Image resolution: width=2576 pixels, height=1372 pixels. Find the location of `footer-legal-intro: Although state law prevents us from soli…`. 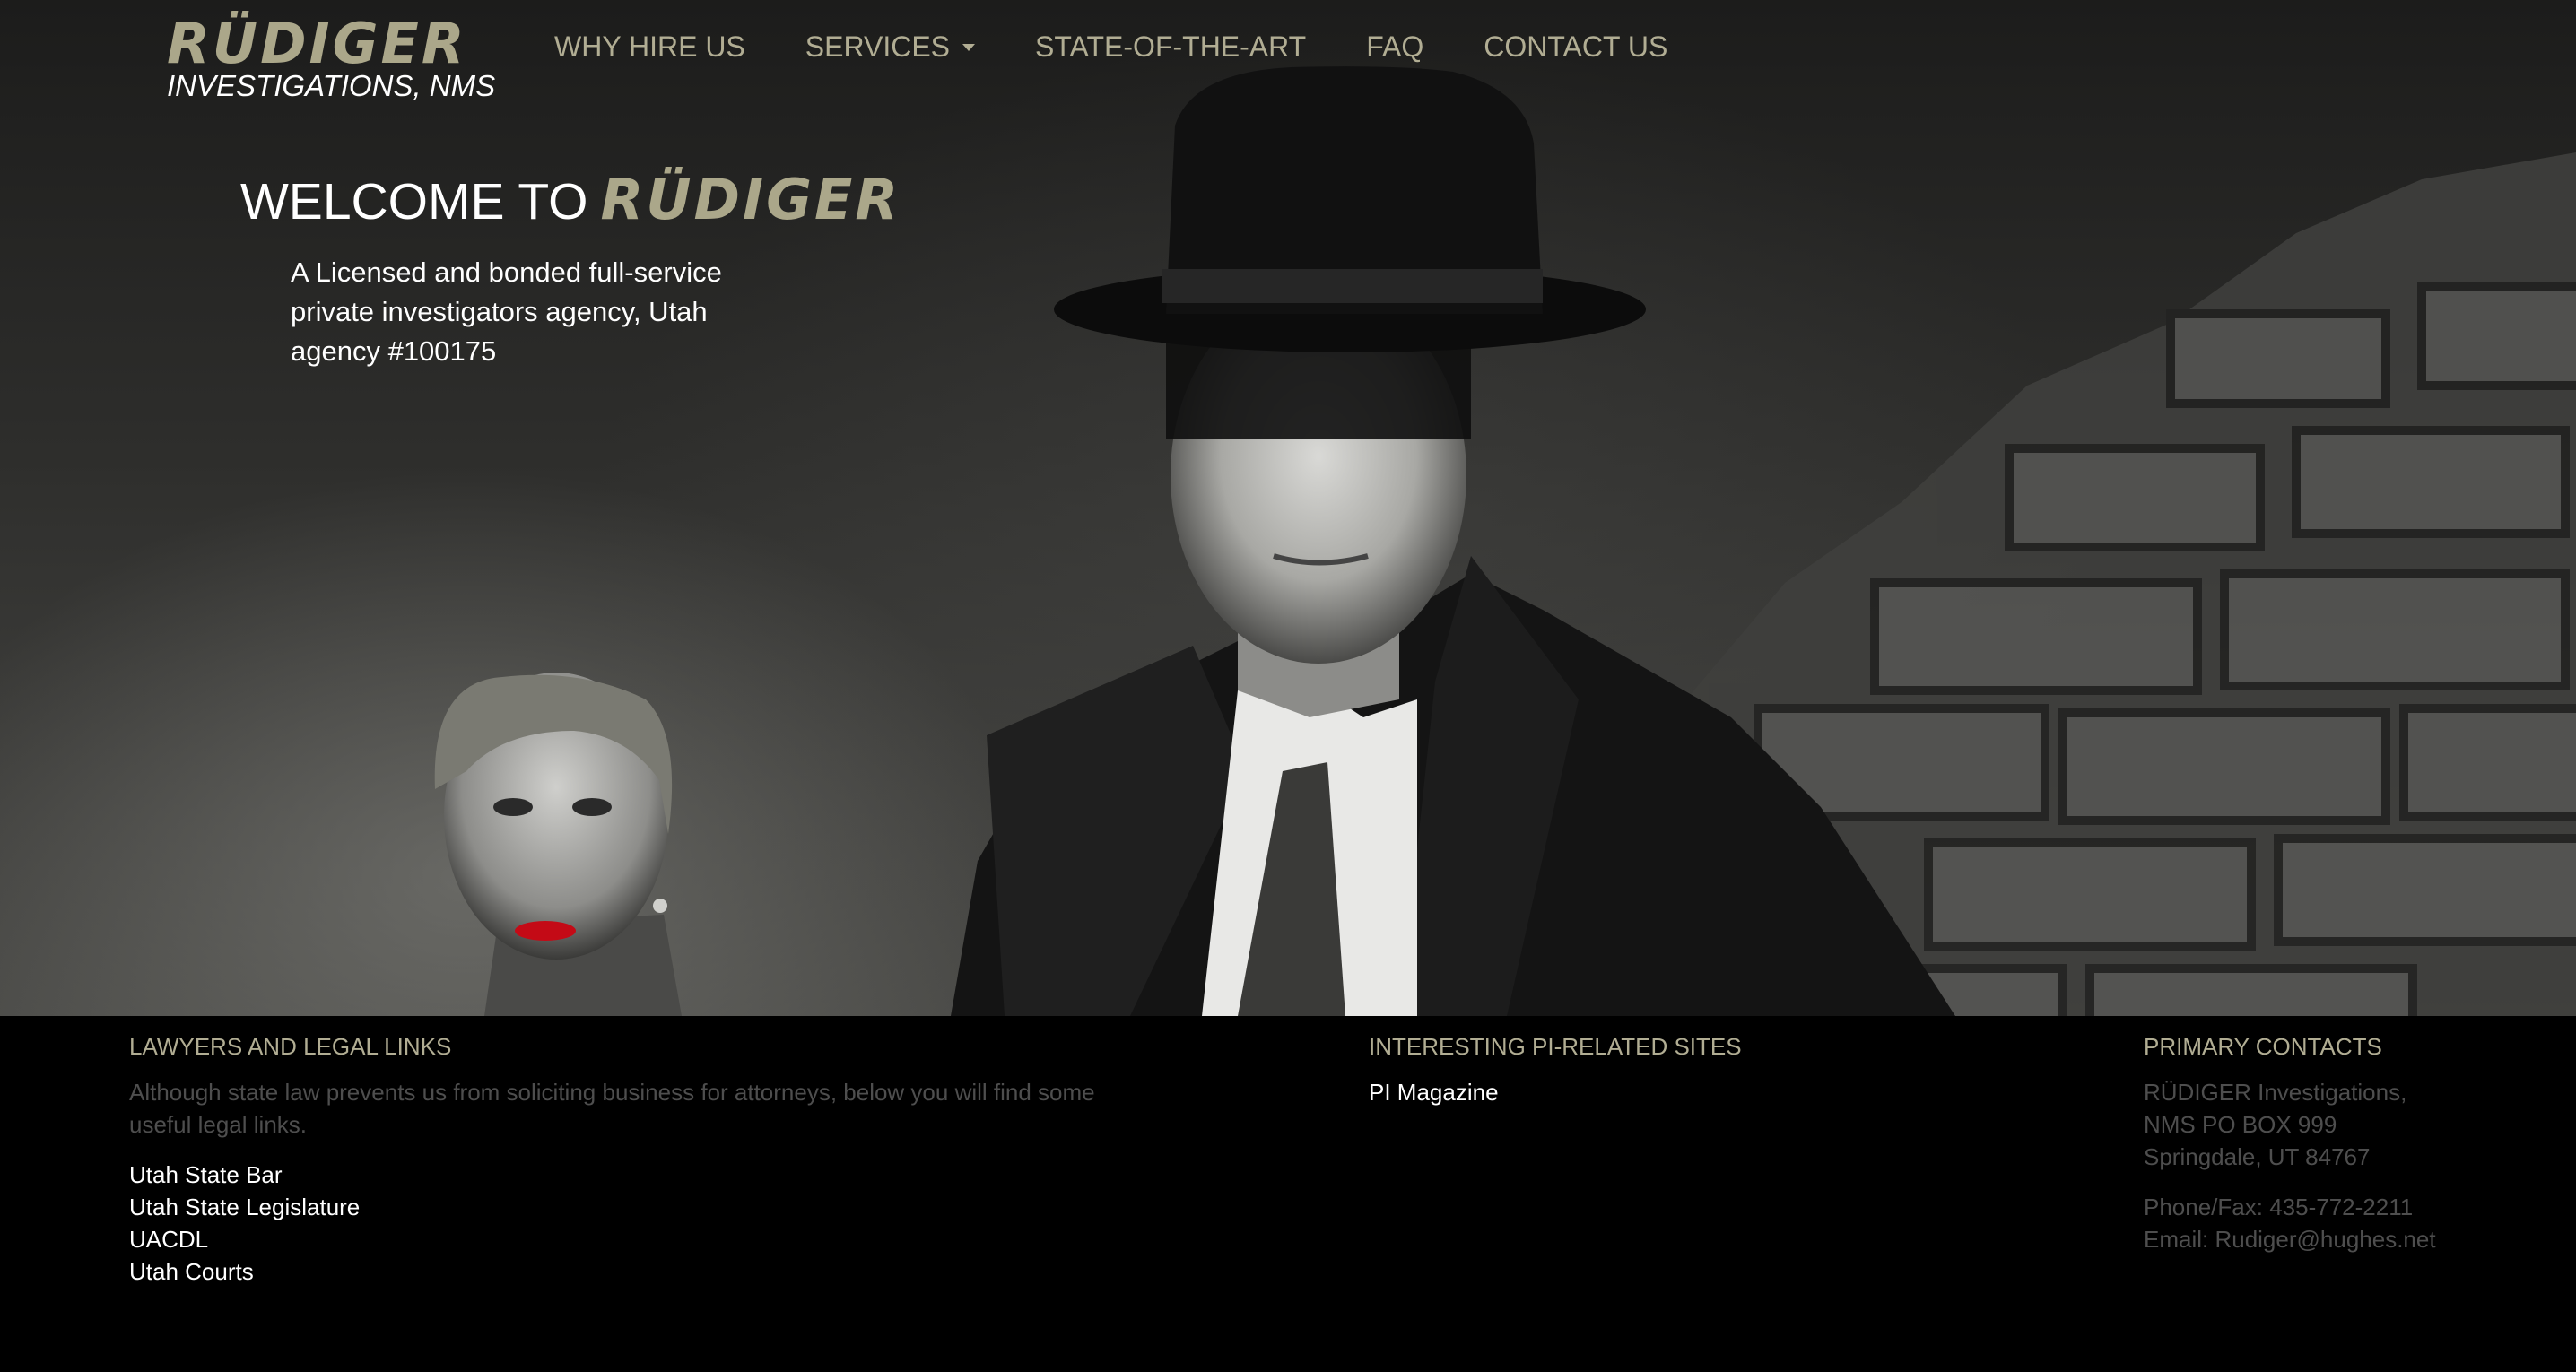

footer-legal-intro: Although state law prevents us from soli… is located at coordinates (612, 1108).